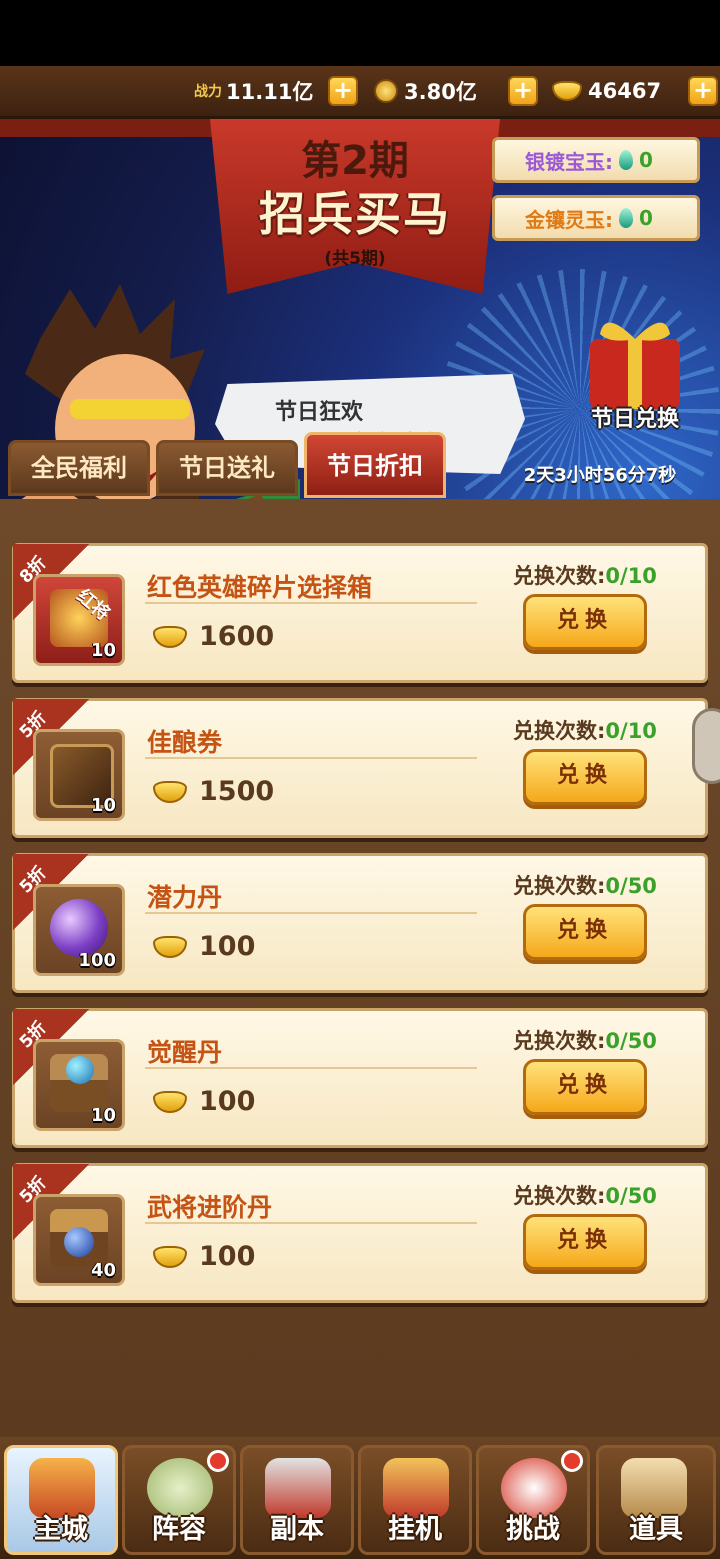 The height and width of the screenshot is (1559, 720). What do you see at coordinates (343, 91) in the screenshot?
I see `power-plus-button: +` at bounding box center [343, 91].